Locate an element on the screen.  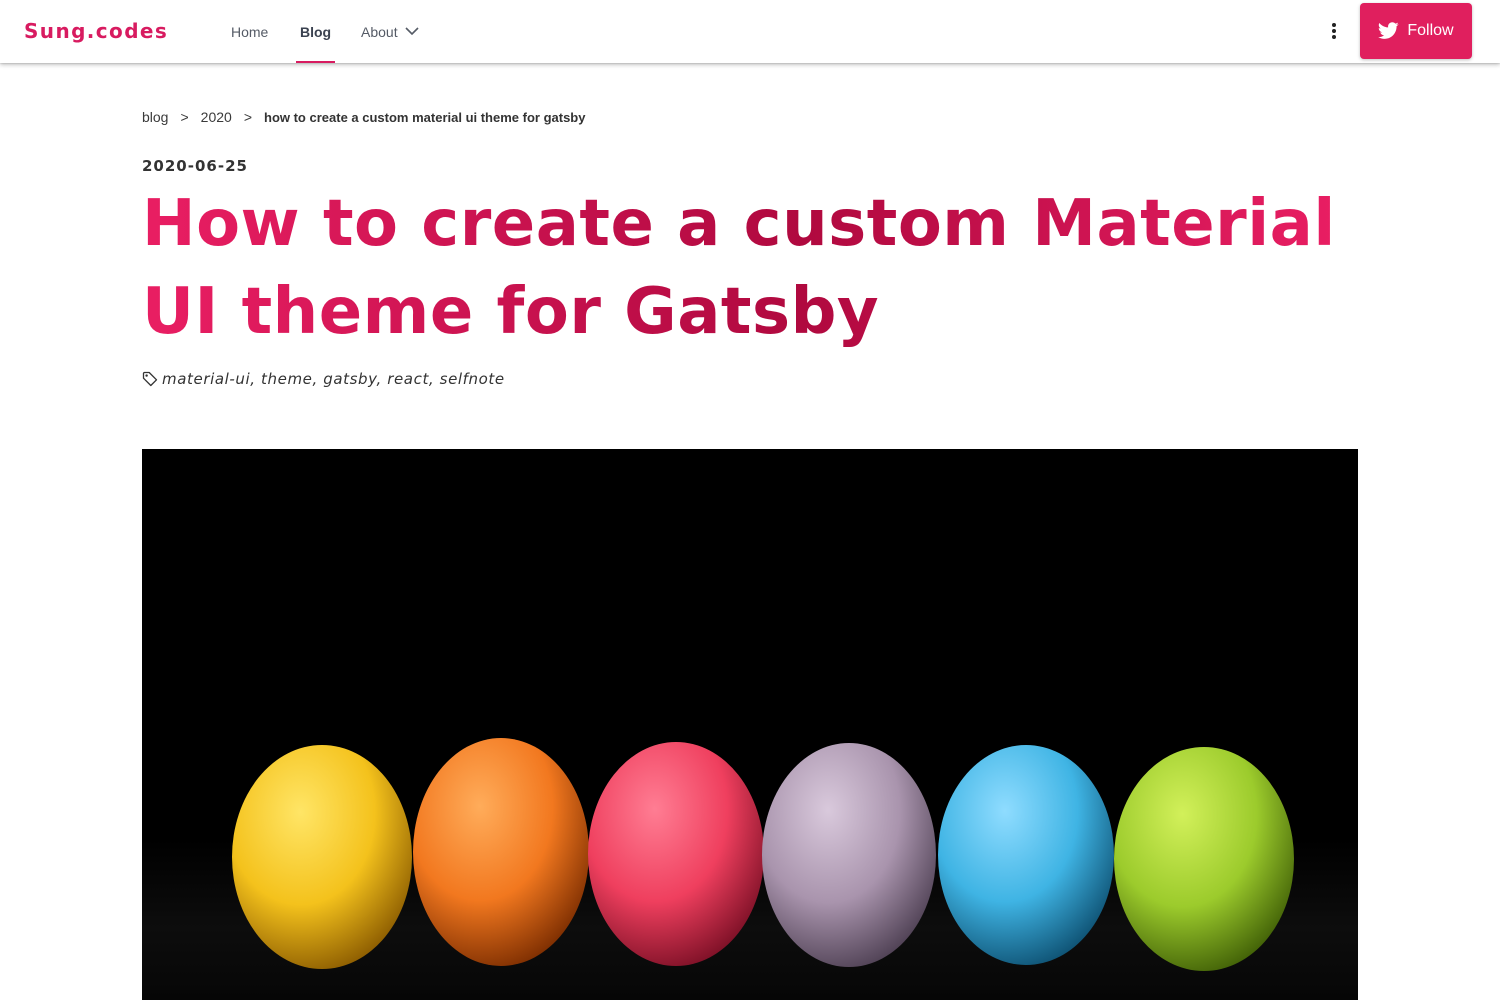
breadcrumb-year: 2020 is located at coordinates (216, 117).